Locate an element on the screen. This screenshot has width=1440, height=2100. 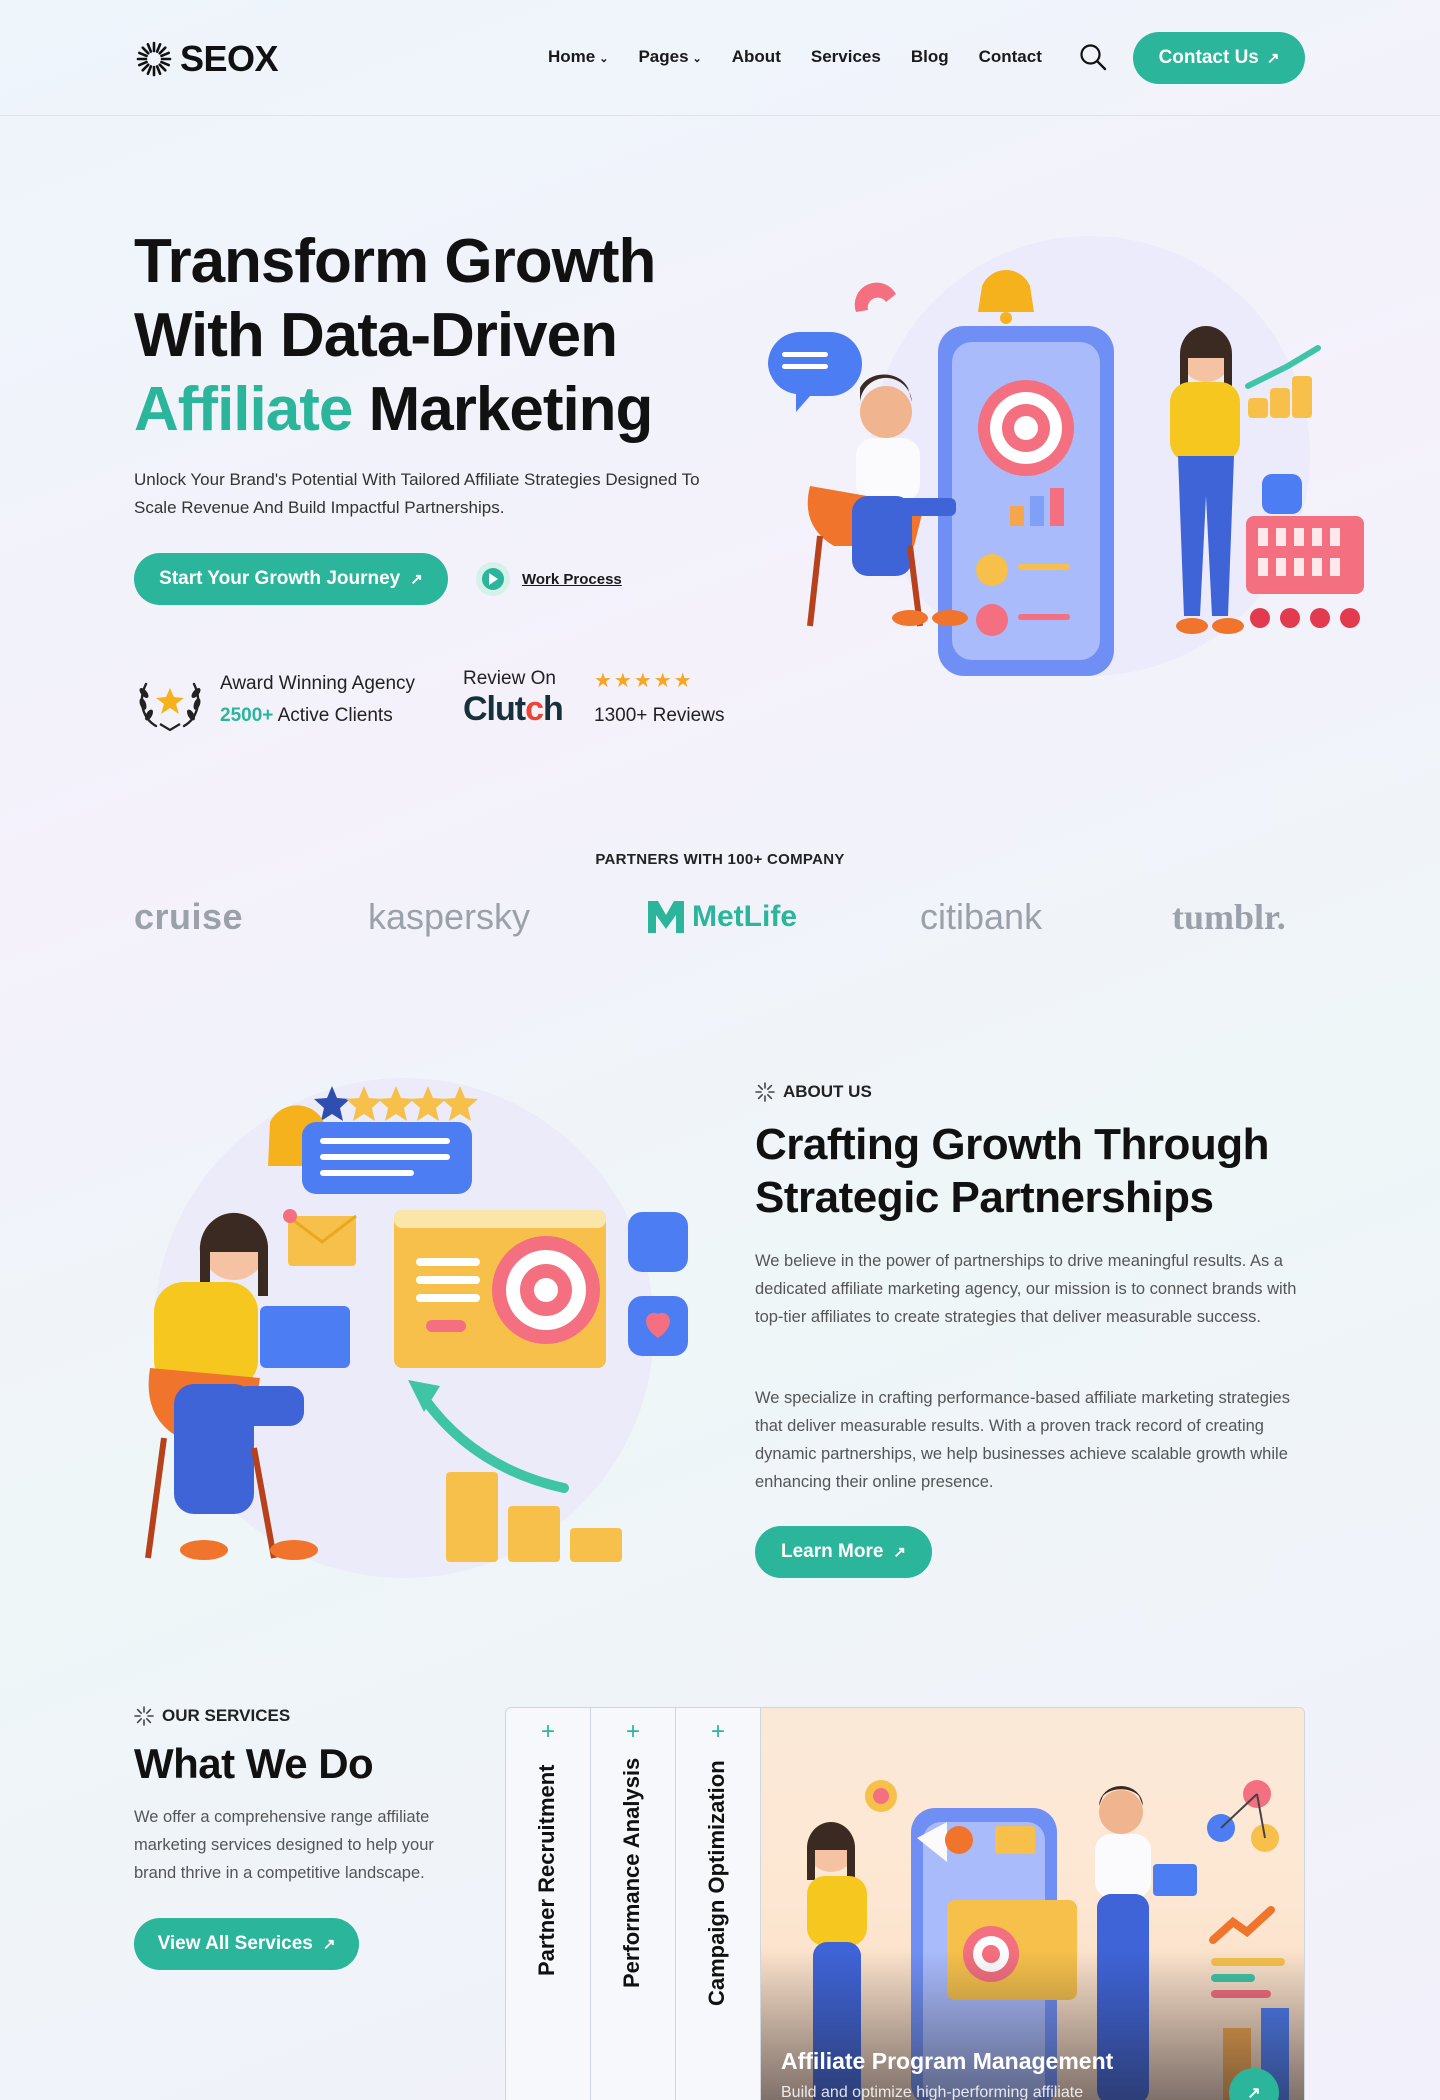
hero-illustration is located at coordinates (1066, 456).